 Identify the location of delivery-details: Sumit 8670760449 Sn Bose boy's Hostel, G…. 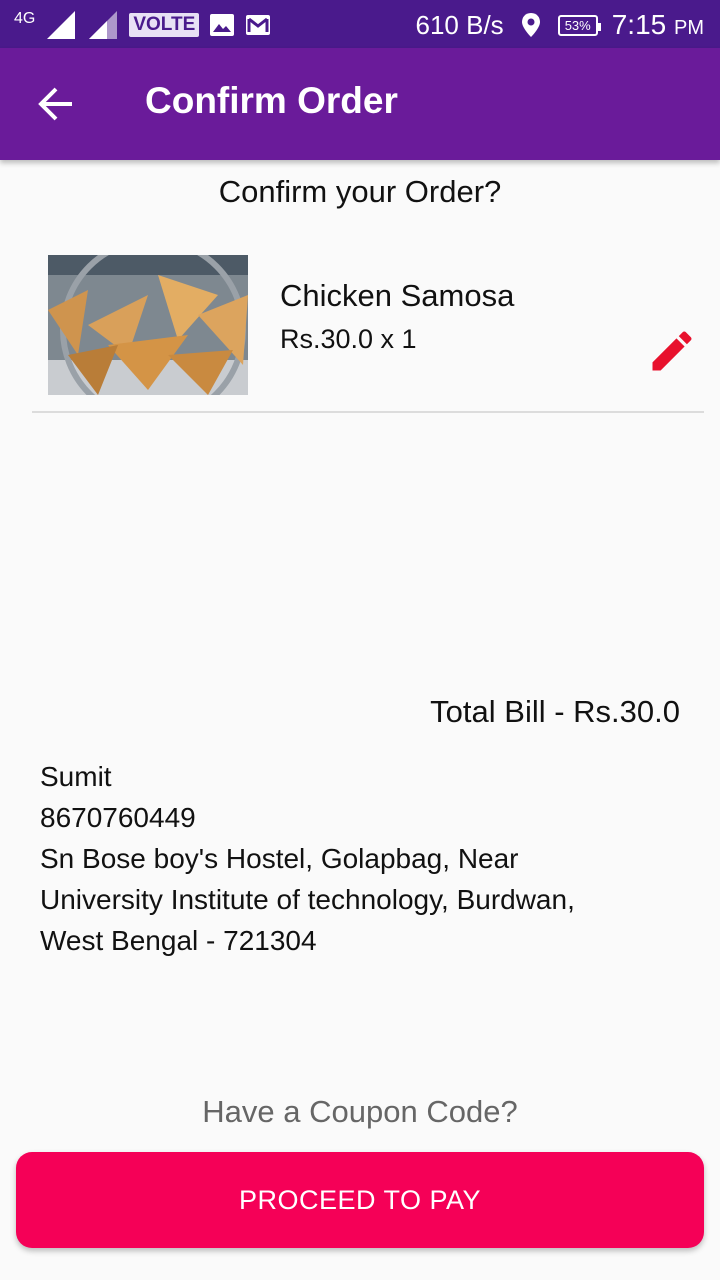
(360, 858).